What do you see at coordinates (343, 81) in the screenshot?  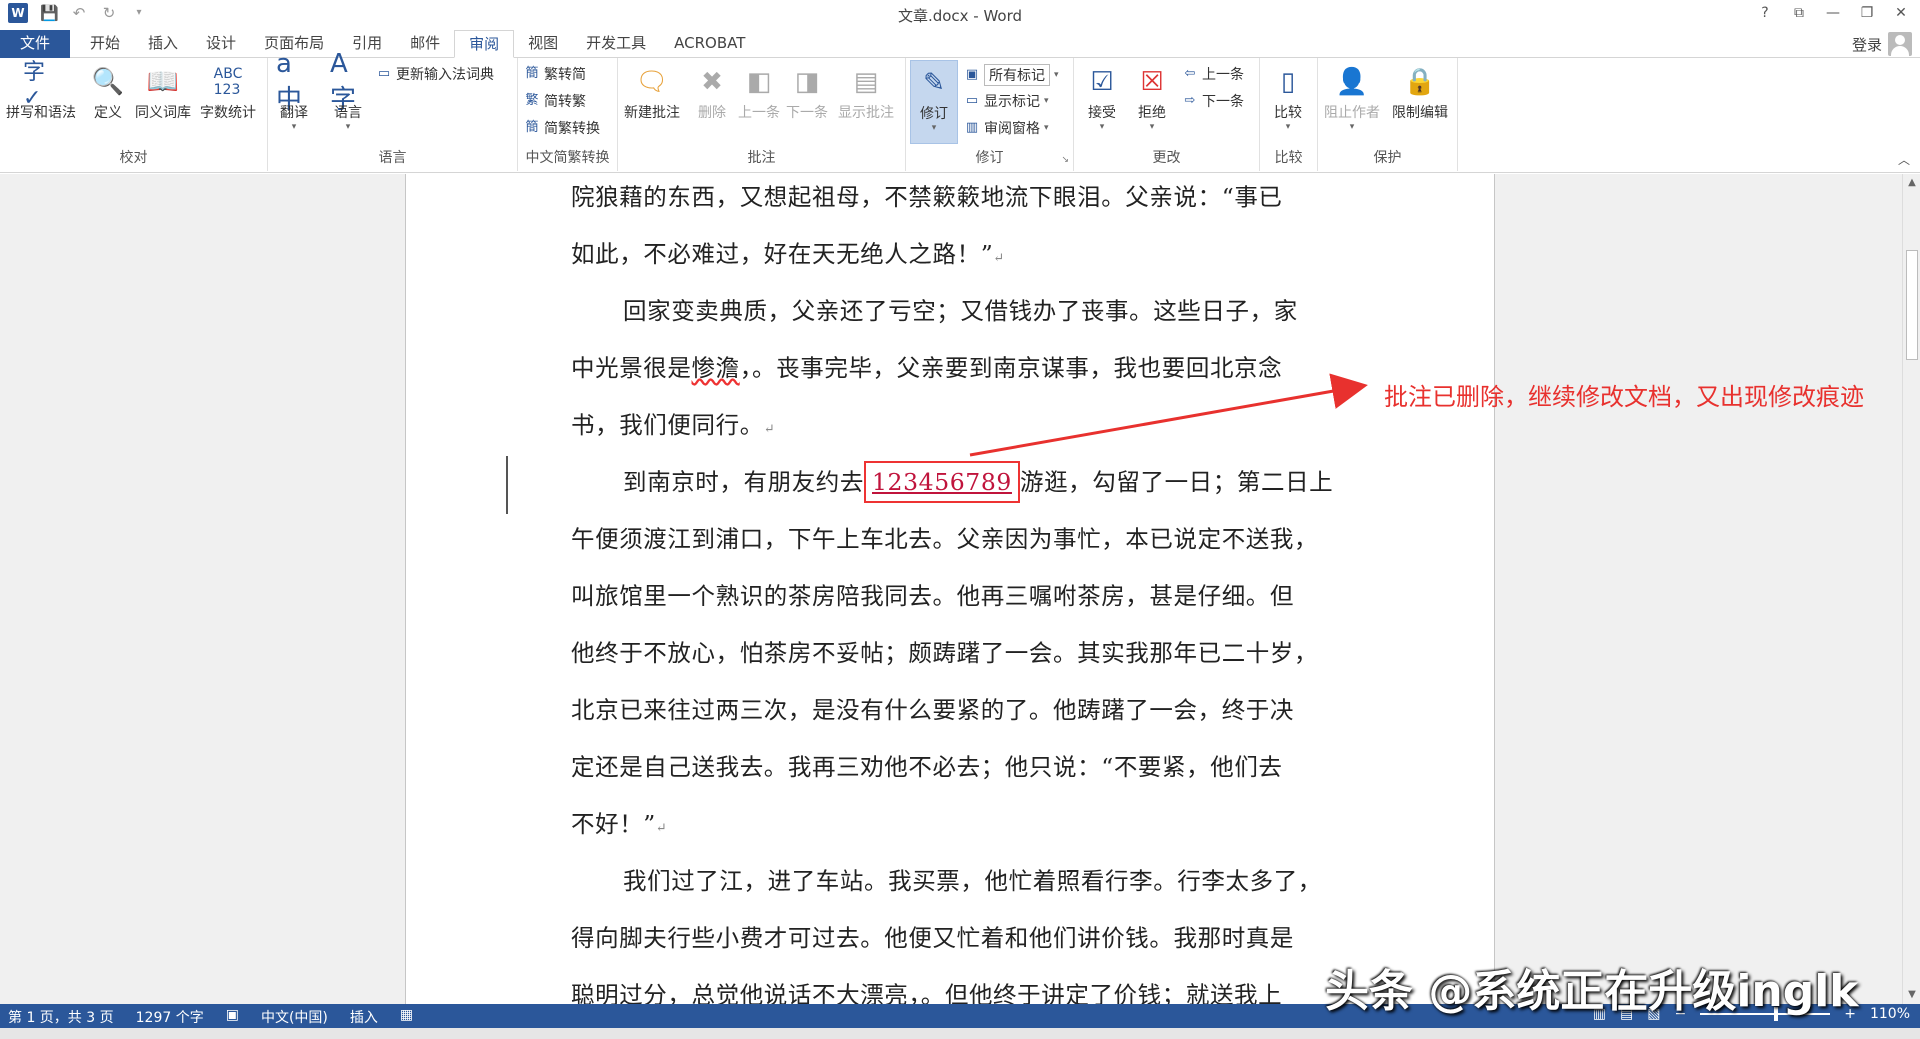 I see `language-icon: A字` at bounding box center [343, 81].